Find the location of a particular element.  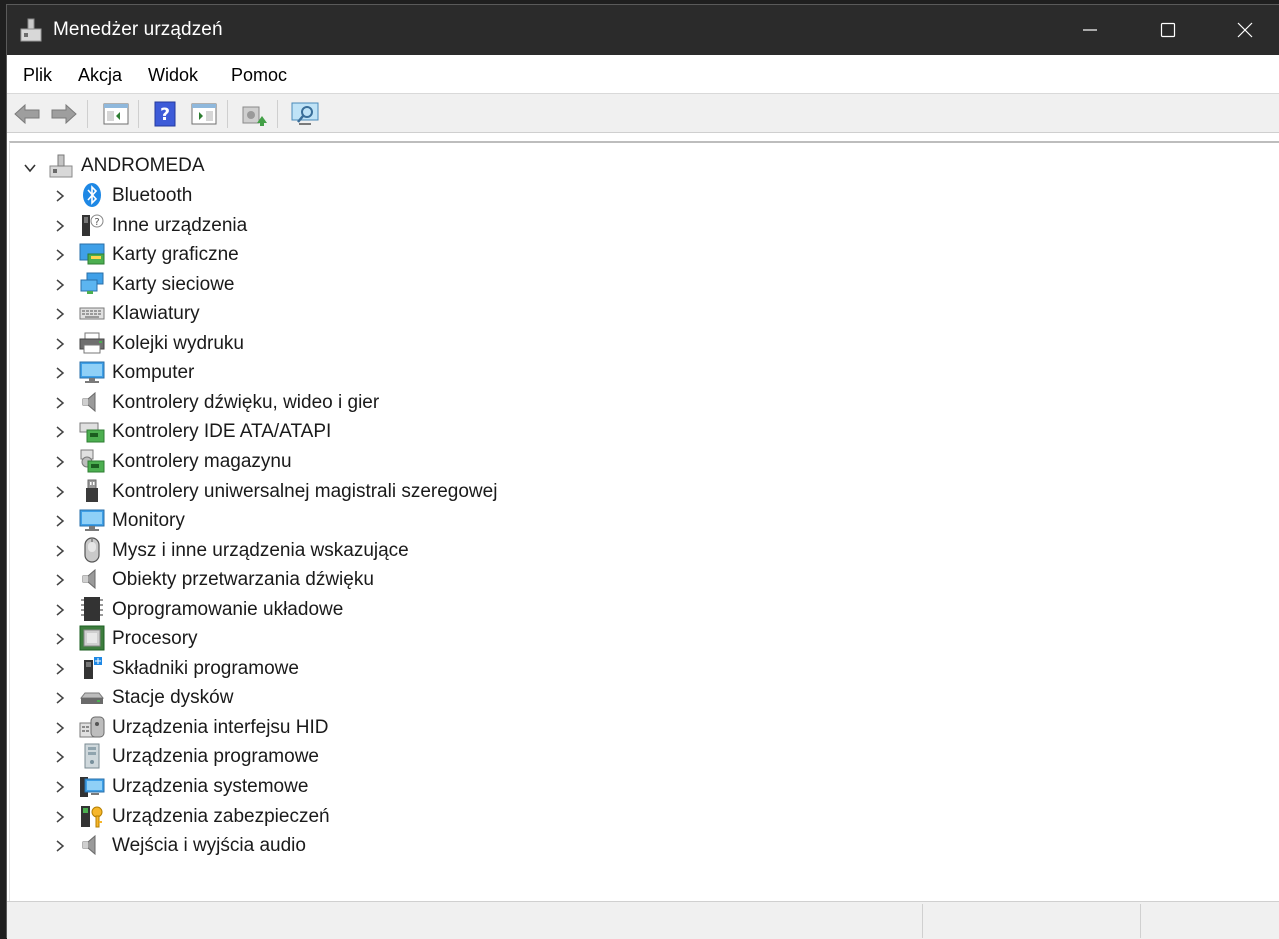

tree-item-komputer: Komputer is located at coordinates (360, 372).